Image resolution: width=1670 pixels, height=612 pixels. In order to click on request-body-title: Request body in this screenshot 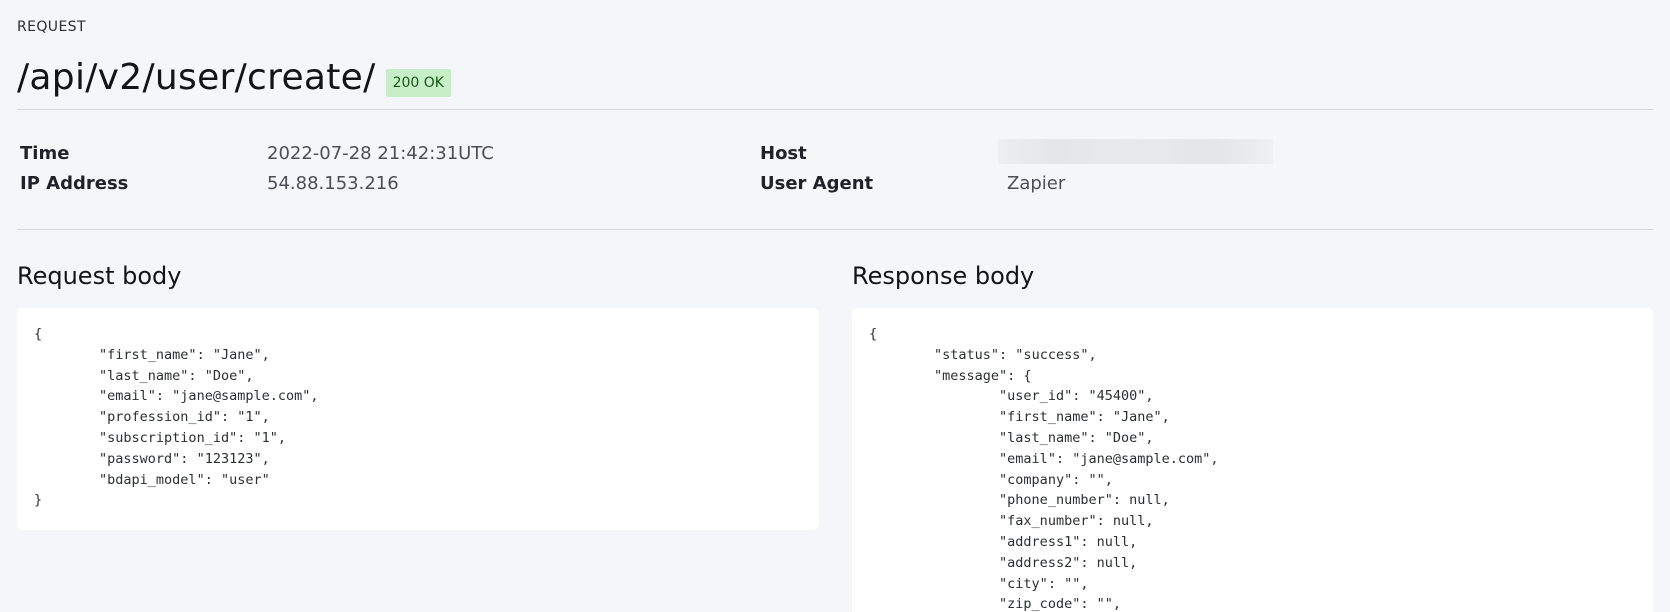, I will do `click(99, 276)`.